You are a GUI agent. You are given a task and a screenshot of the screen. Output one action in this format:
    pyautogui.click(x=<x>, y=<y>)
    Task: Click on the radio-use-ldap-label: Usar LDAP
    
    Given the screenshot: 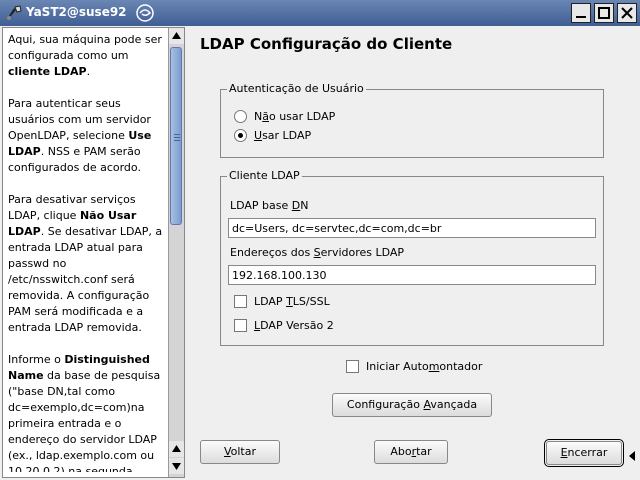 What is the action you would take?
    pyautogui.click(x=283, y=135)
    